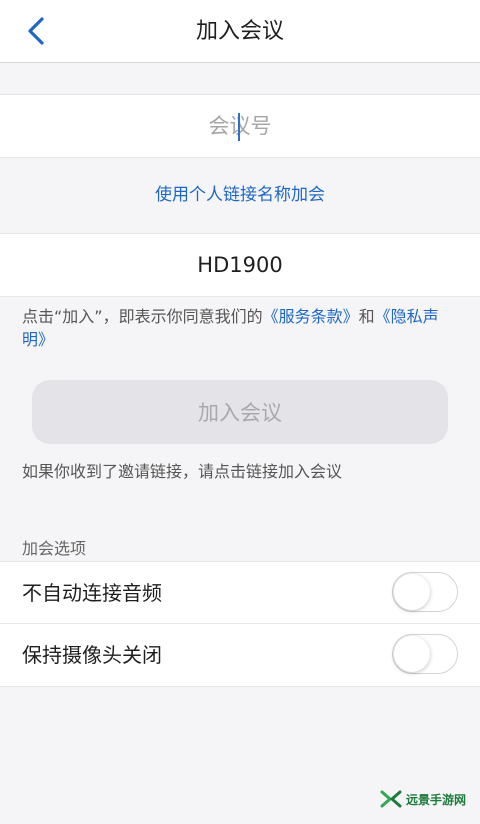 Image resolution: width=480 pixels, height=824 pixels. I want to click on terms-prefix: 点击“加入”，即表示你同意我们的, so click(142, 316).